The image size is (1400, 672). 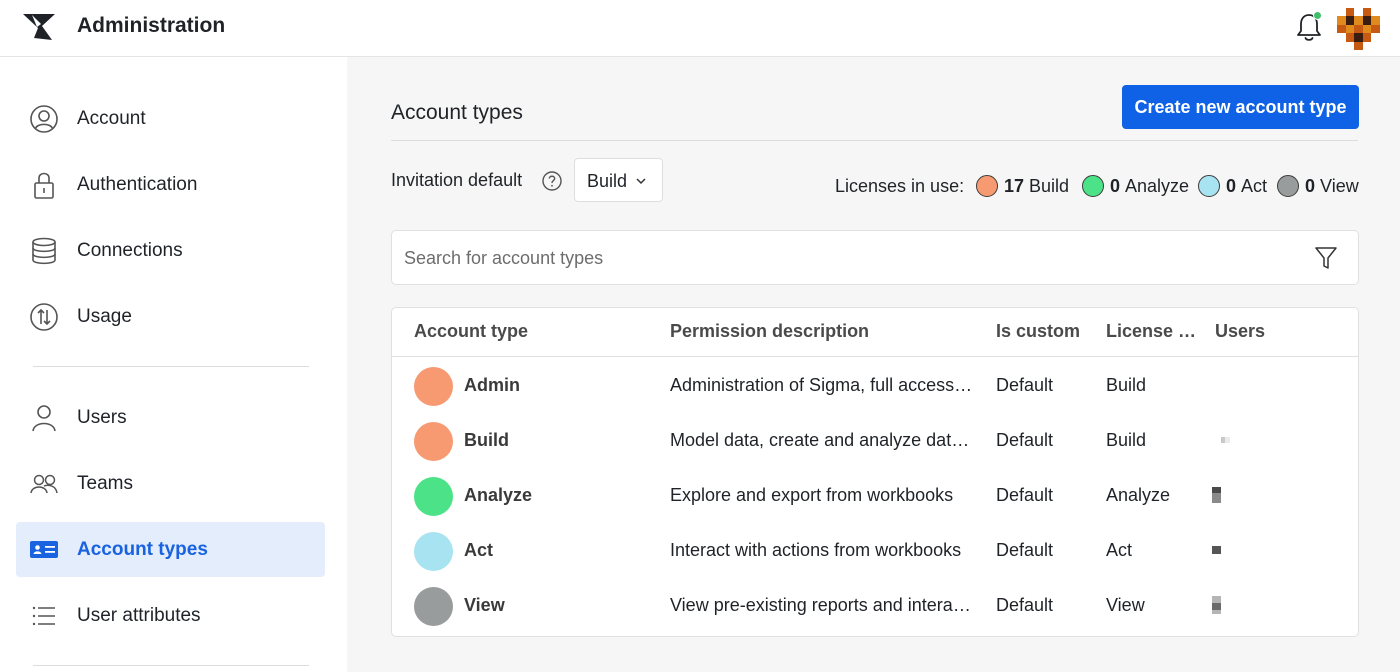 I want to click on invitation-default-value: Build, so click(x=607, y=181).